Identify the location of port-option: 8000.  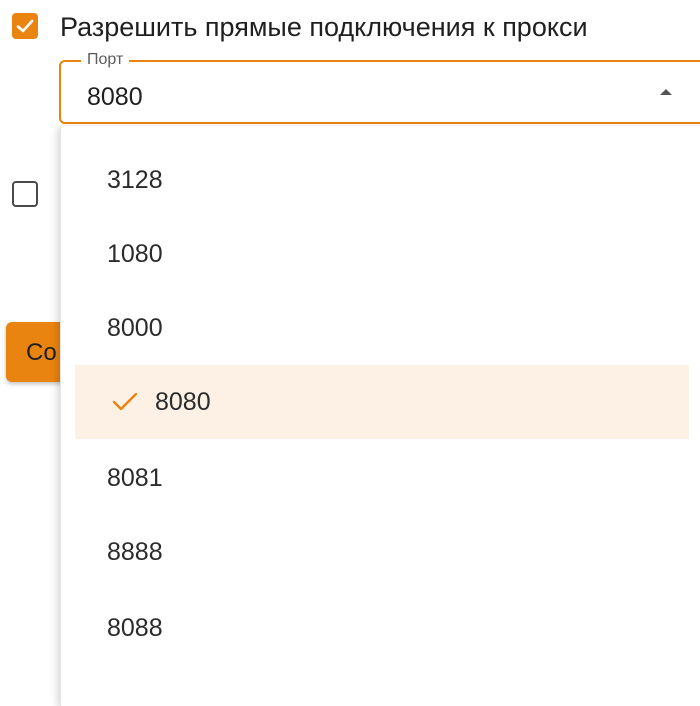
(382, 328).